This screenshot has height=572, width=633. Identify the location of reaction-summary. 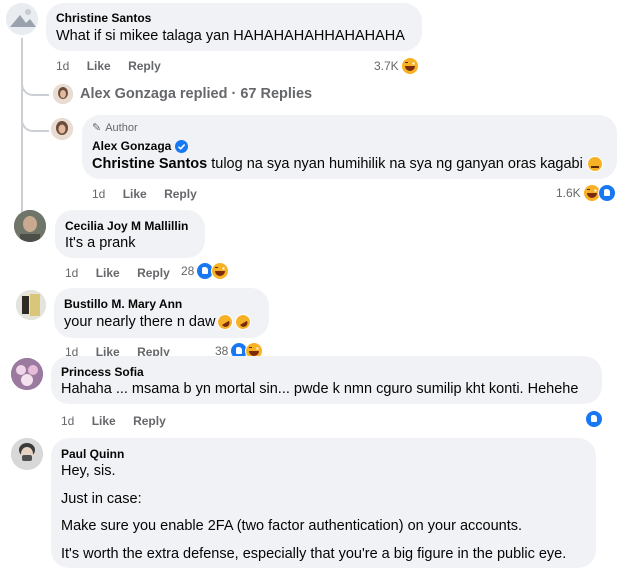
(594, 419).